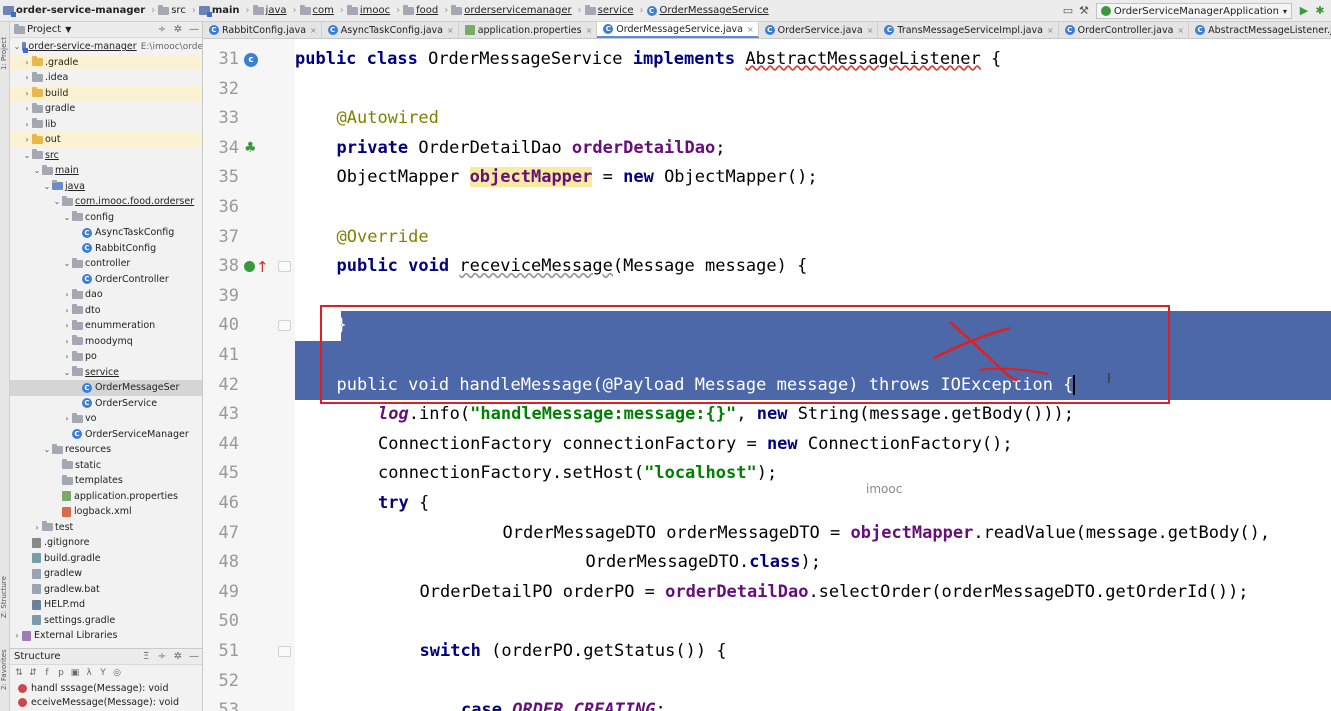 This screenshot has width=1331, height=711. Describe the element at coordinates (256, 267) in the screenshot. I see `override-icon: ↑` at that location.